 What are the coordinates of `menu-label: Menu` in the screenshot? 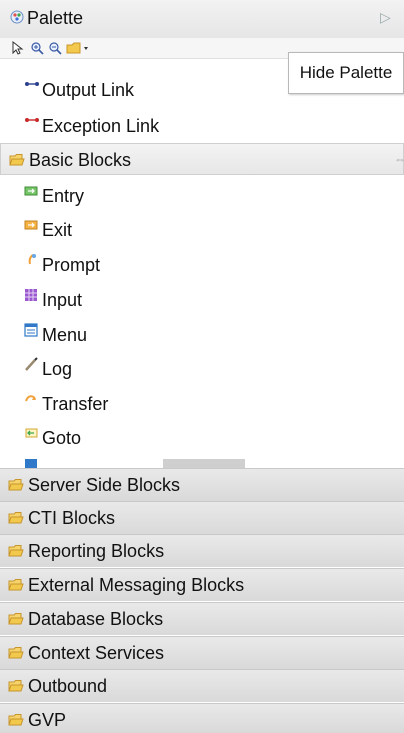 It's located at (65, 335).